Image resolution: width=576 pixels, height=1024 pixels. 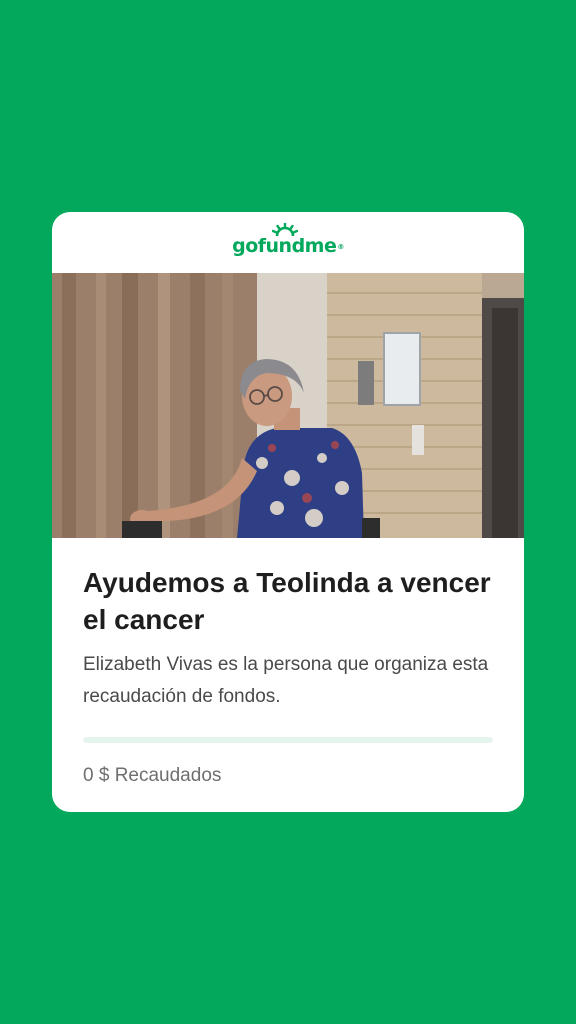 What do you see at coordinates (284, 245) in the screenshot?
I see `logo-wordmark: gofundme` at bounding box center [284, 245].